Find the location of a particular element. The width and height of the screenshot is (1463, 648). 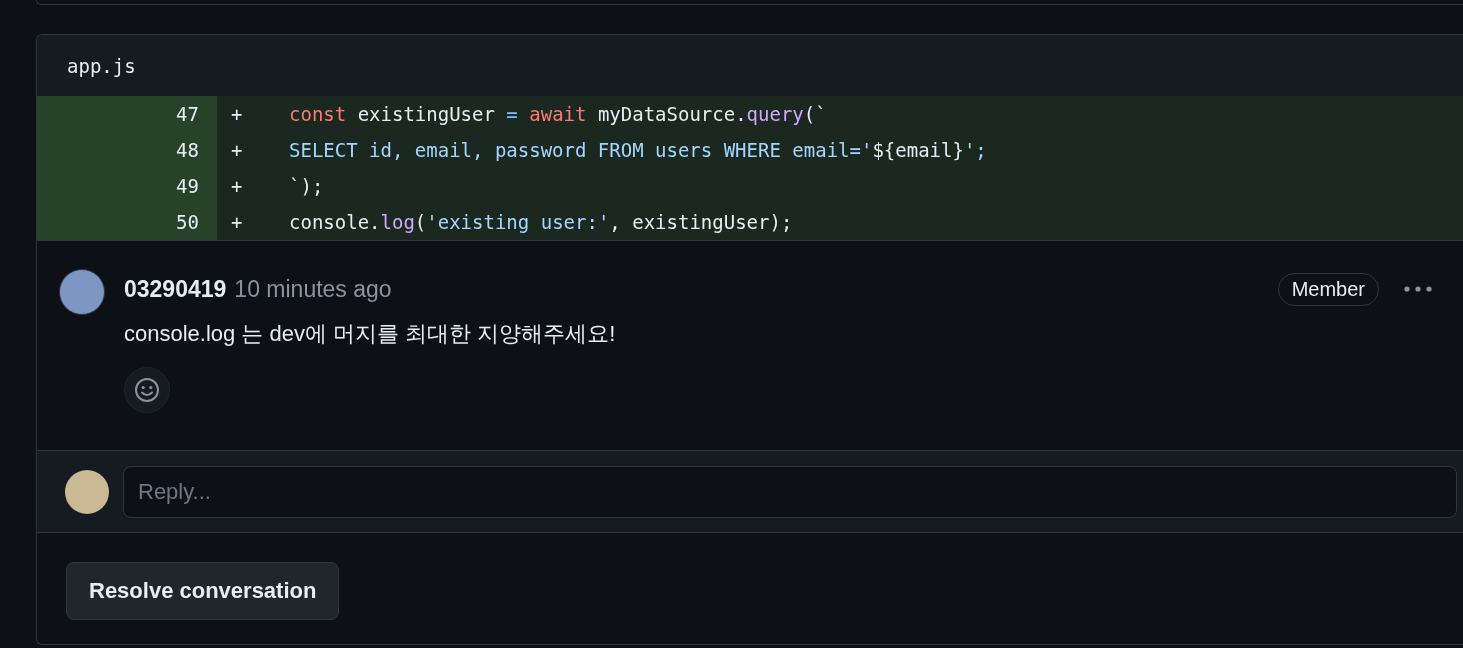

code-line: console.log('existing user:', existingUser); is located at coordinates (541, 222).